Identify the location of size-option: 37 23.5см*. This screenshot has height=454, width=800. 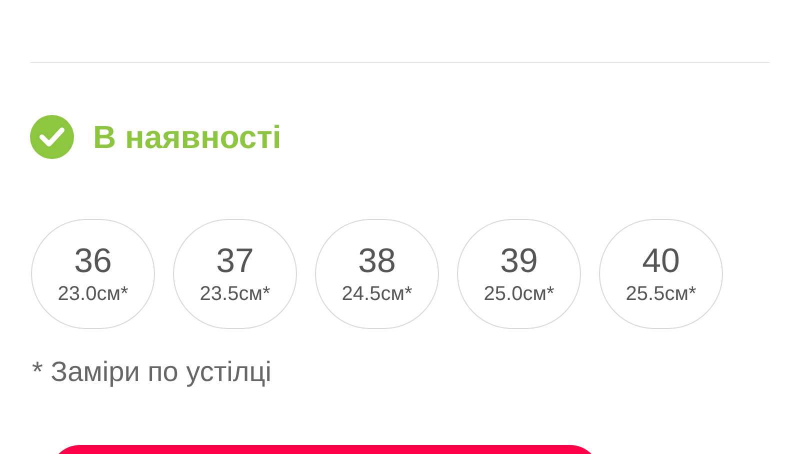
(235, 274).